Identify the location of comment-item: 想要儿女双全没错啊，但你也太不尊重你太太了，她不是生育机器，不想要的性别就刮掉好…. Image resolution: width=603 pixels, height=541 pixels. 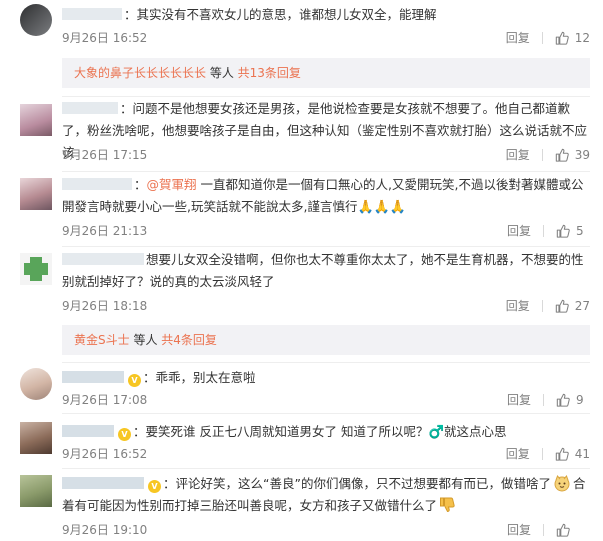
(305, 283).